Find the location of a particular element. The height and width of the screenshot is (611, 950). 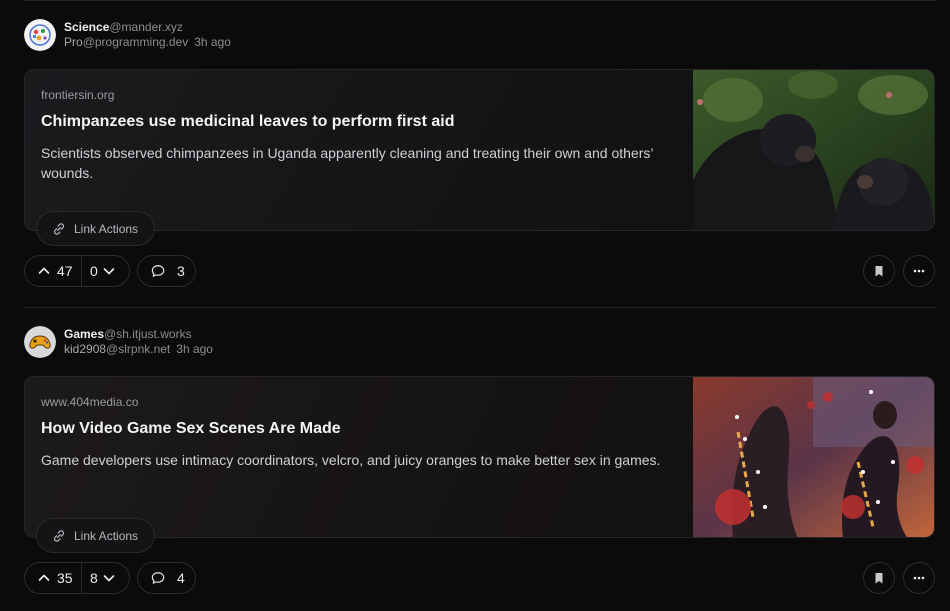

author-name: kid2908 is located at coordinates (85, 349).